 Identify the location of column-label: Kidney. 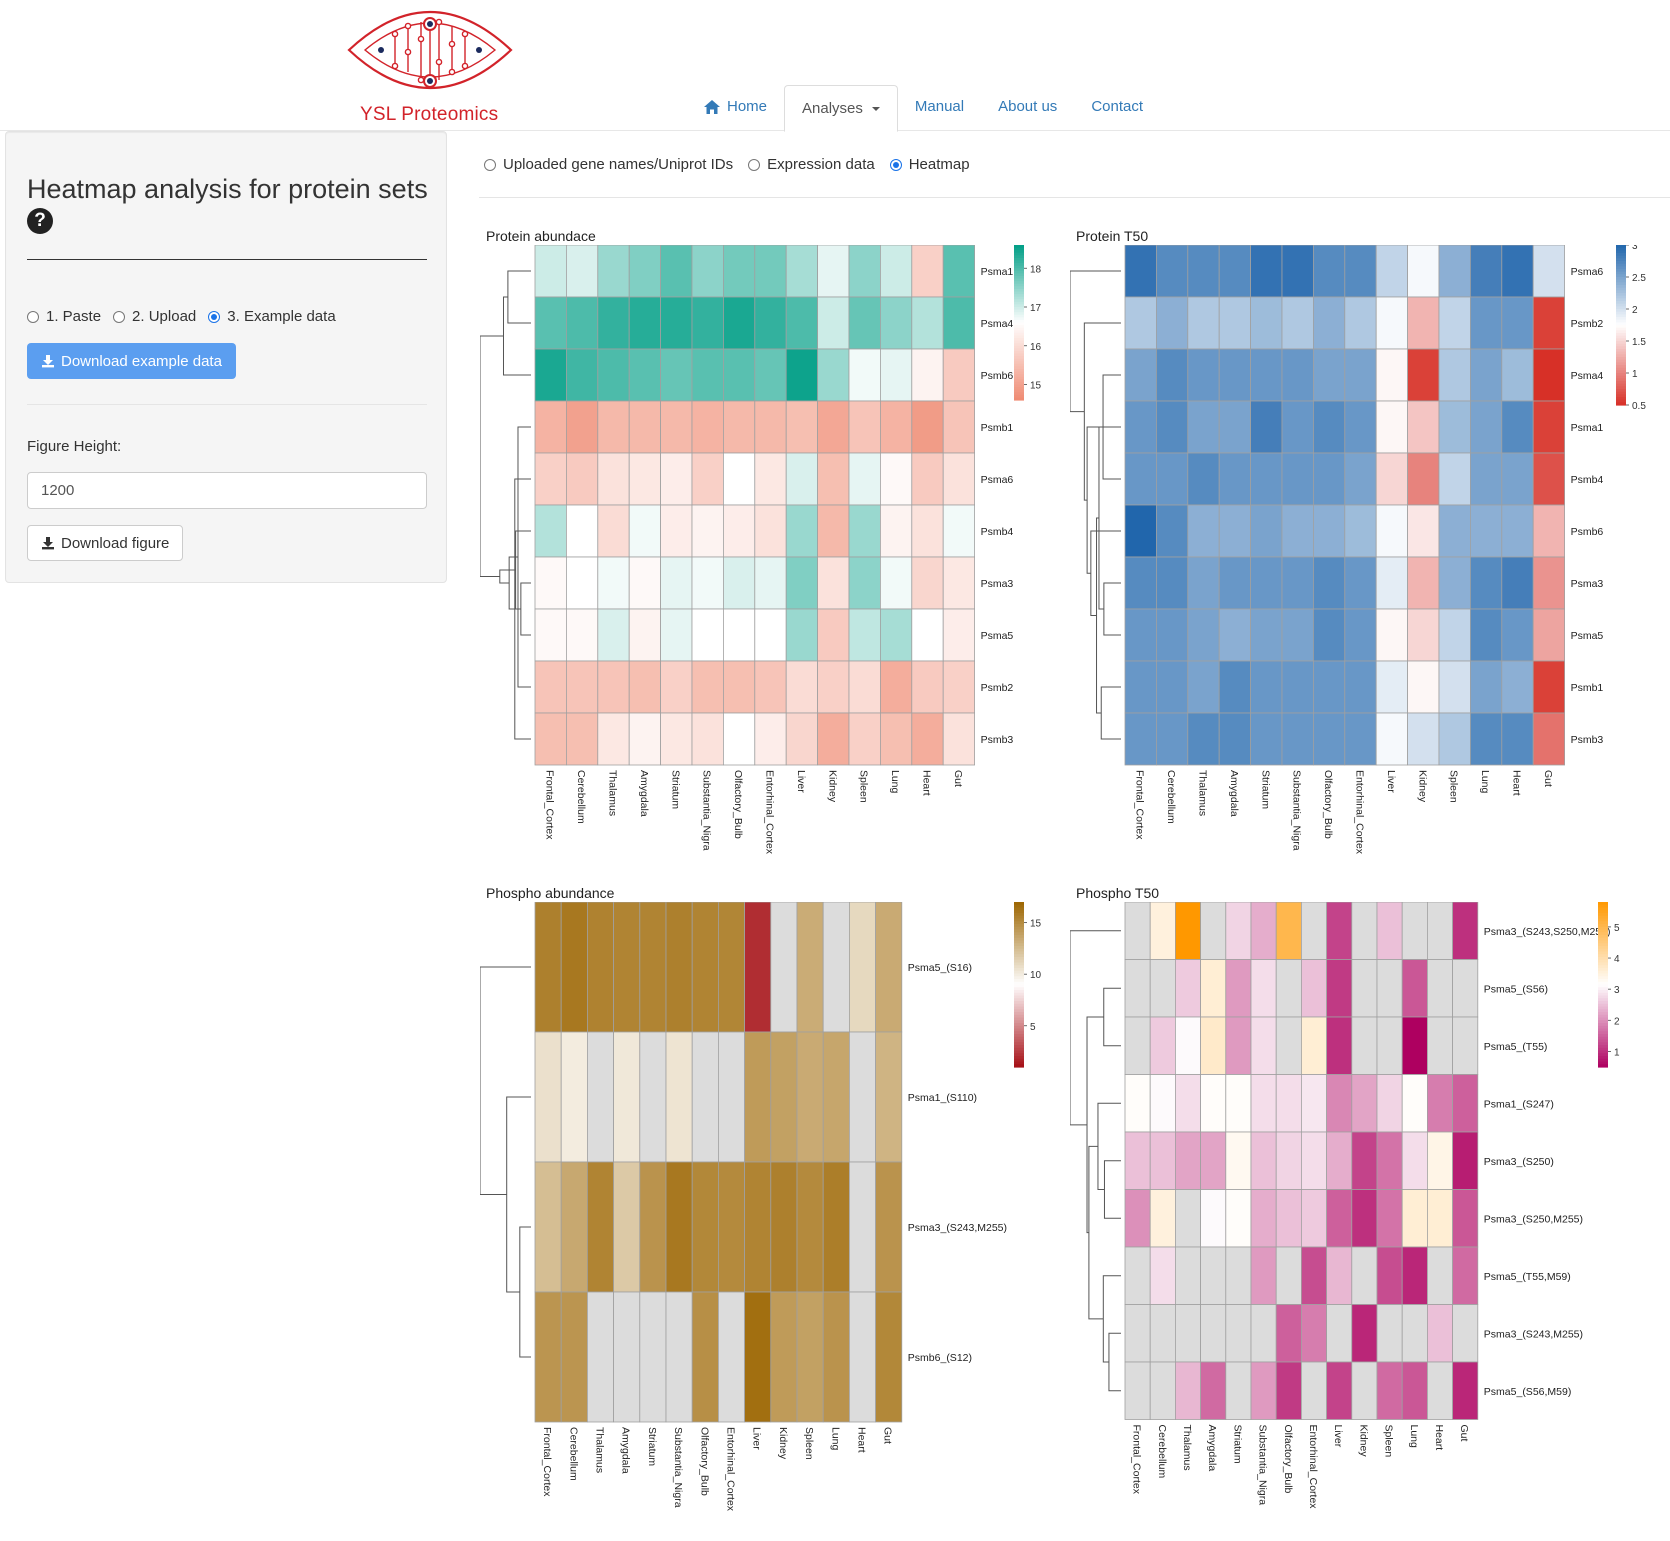
(783, 1443).